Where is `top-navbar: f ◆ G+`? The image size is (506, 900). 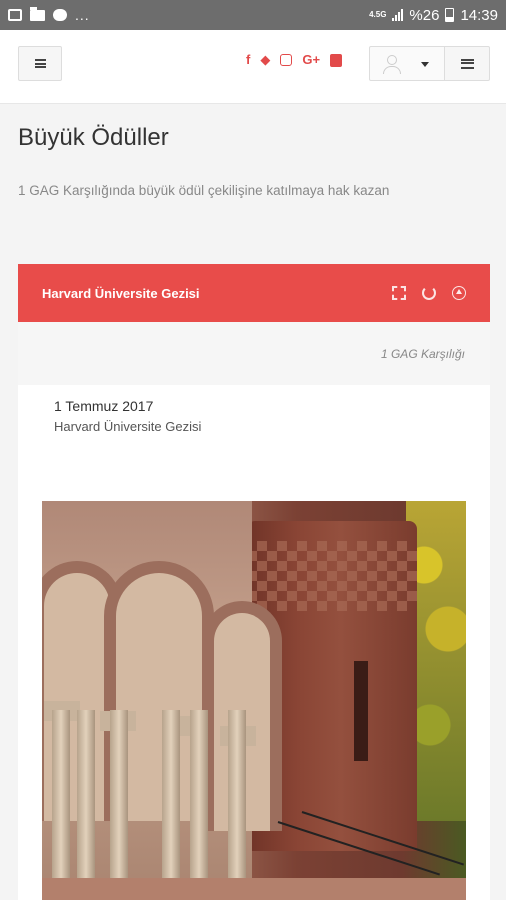
top-navbar: f ◆ G+ is located at coordinates (253, 67).